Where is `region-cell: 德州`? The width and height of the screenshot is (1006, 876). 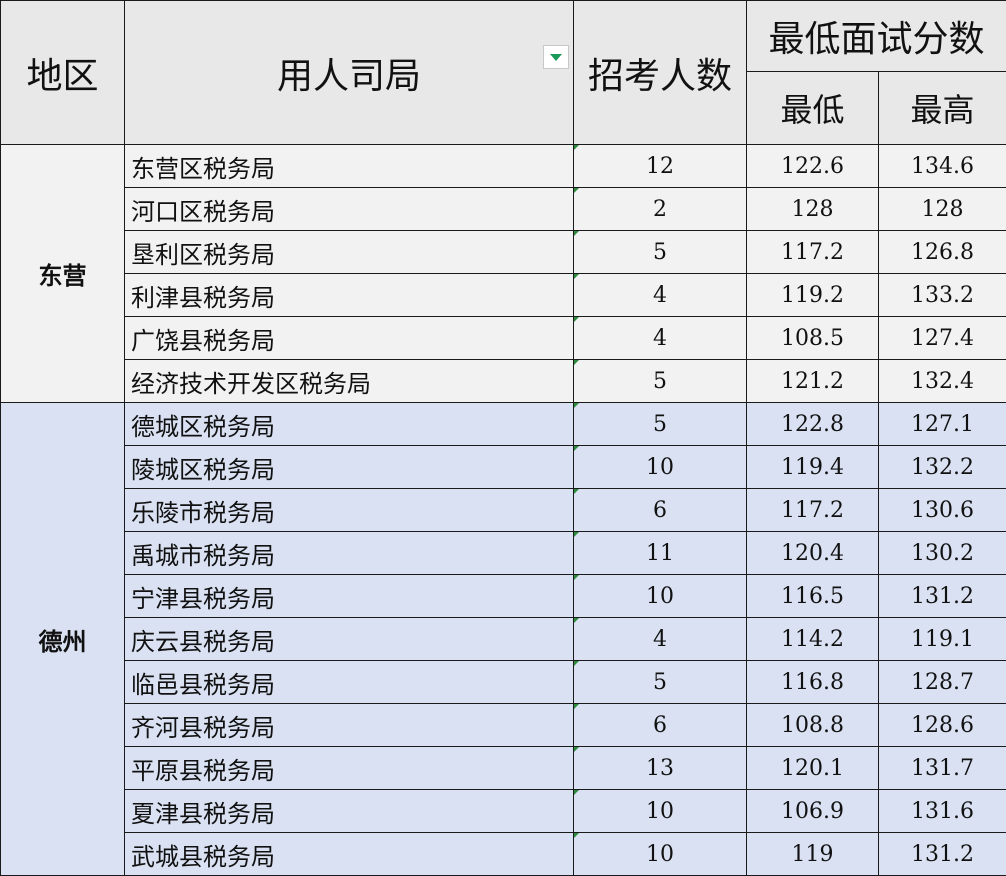
region-cell: 德州 is located at coordinates (63, 639).